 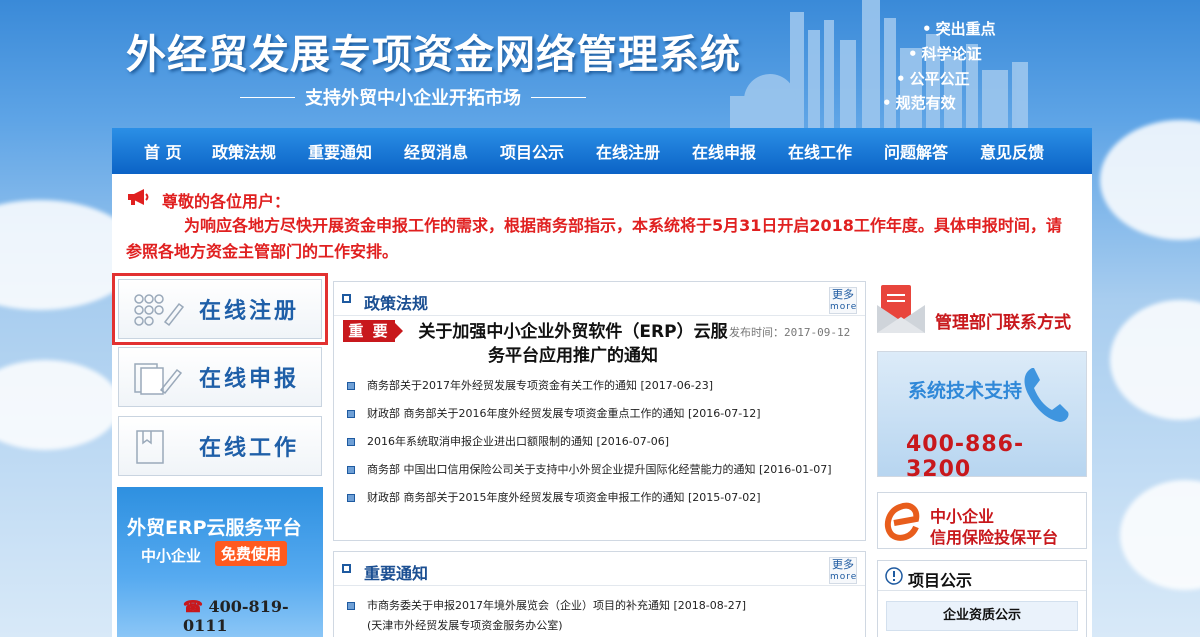 What do you see at coordinates (573, 344) in the screenshot?
I see `featured-news-title: 关于加强中小企业外贸软件（ERP）云服务平台应用推广的通知` at bounding box center [573, 344].